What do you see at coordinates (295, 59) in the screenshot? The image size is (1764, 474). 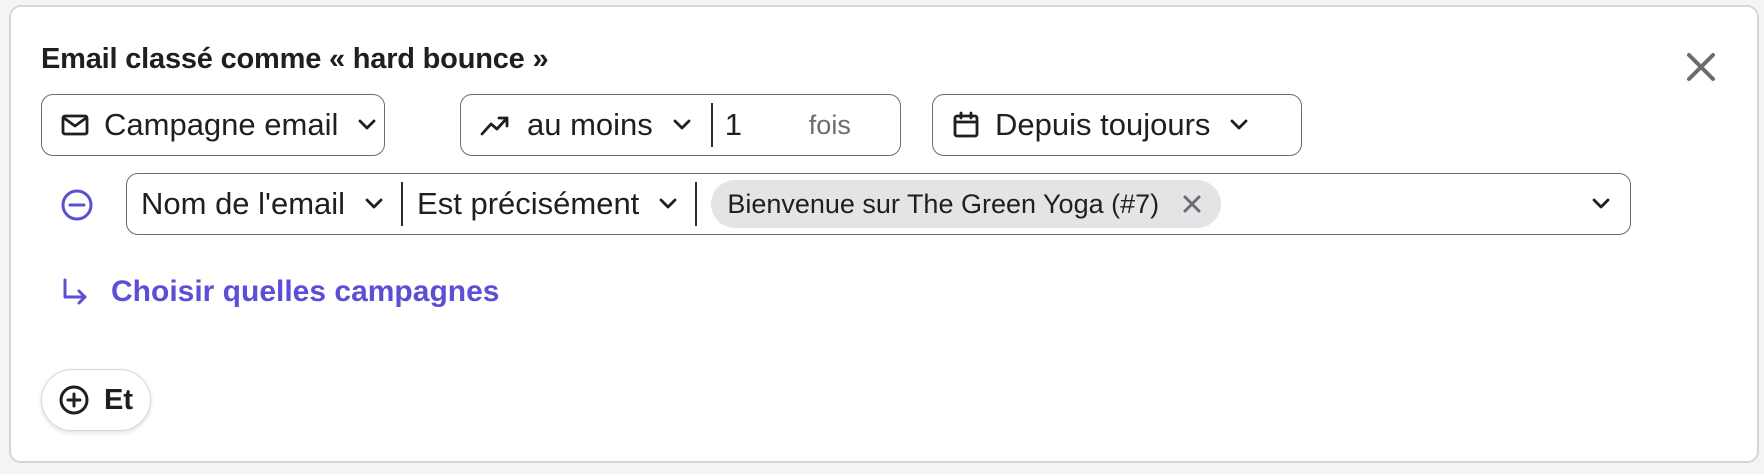 I see `condition-title: Email classé comme « hard bounce »` at bounding box center [295, 59].